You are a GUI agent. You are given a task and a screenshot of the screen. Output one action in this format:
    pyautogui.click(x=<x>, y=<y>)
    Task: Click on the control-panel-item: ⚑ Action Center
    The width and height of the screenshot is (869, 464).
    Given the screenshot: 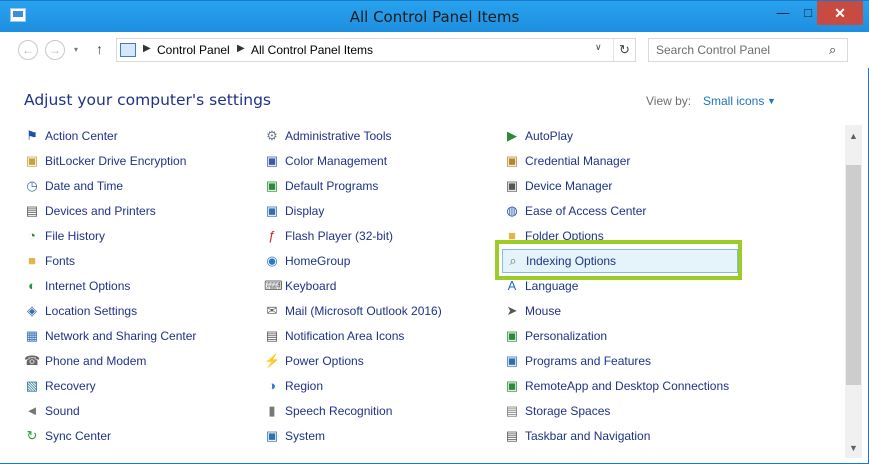 What is the action you would take?
    pyautogui.click(x=139, y=136)
    